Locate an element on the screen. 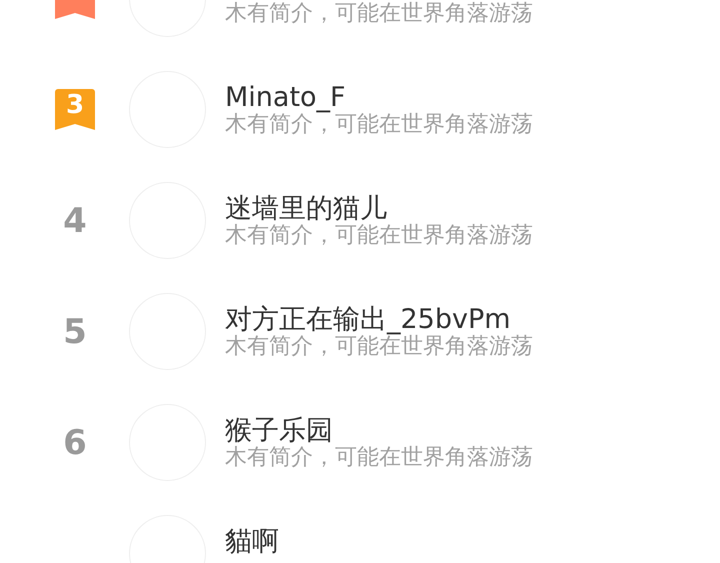 The image size is (720, 563). rank-badge: 3 is located at coordinates (75, 109).